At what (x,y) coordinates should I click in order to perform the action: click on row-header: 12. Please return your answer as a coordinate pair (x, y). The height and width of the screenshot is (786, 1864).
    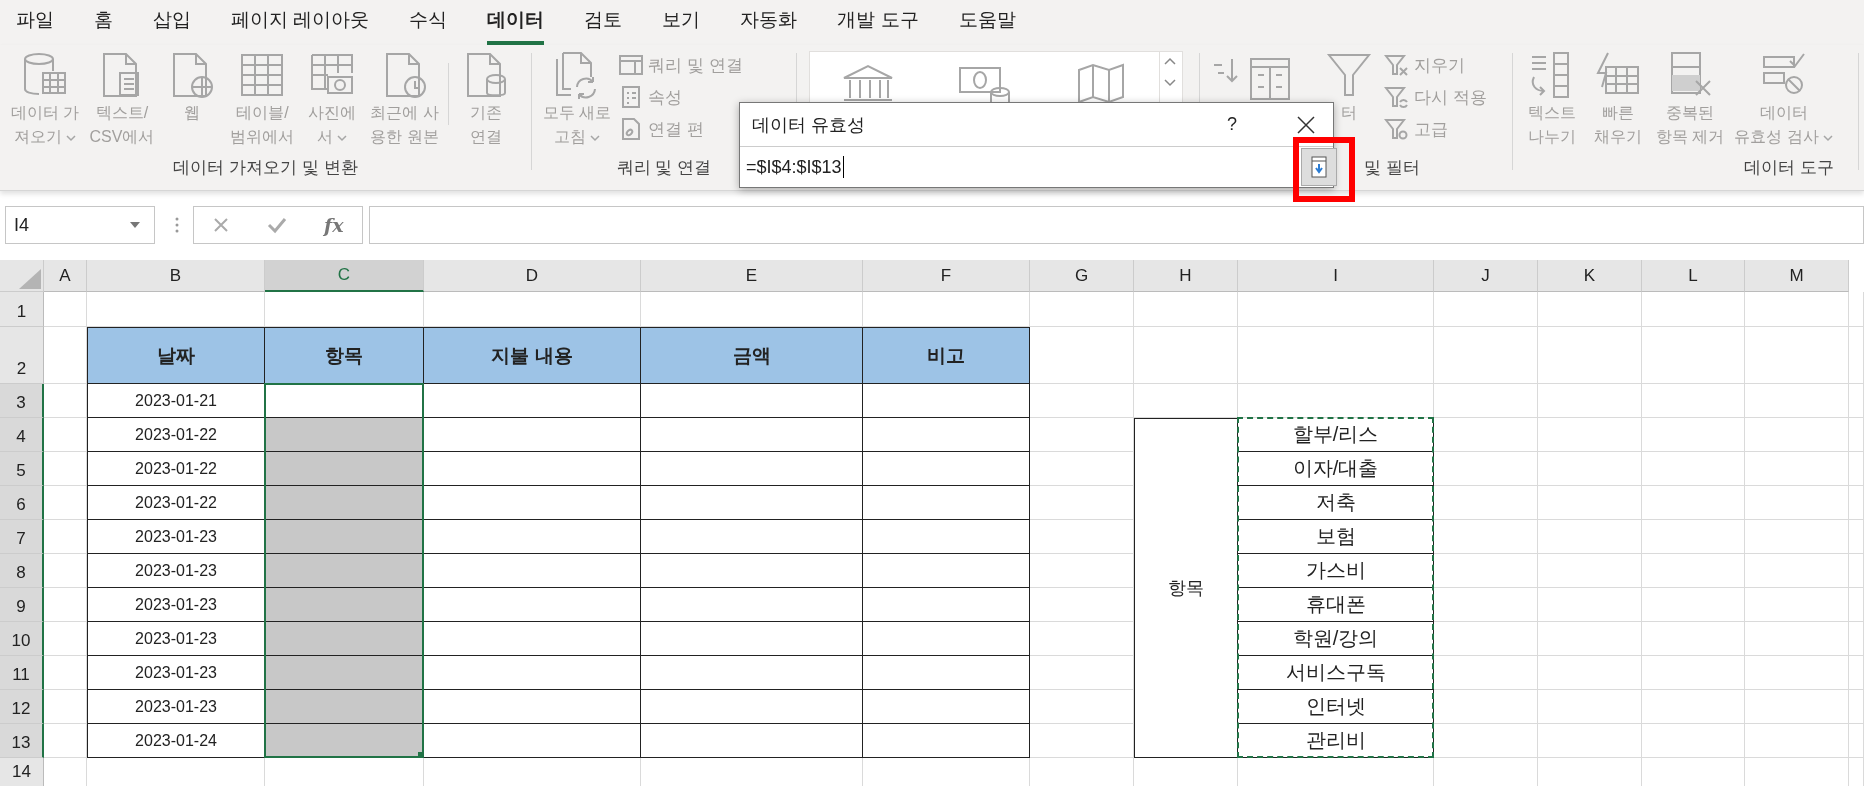
    Looking at the image, I should click on (22, 707).